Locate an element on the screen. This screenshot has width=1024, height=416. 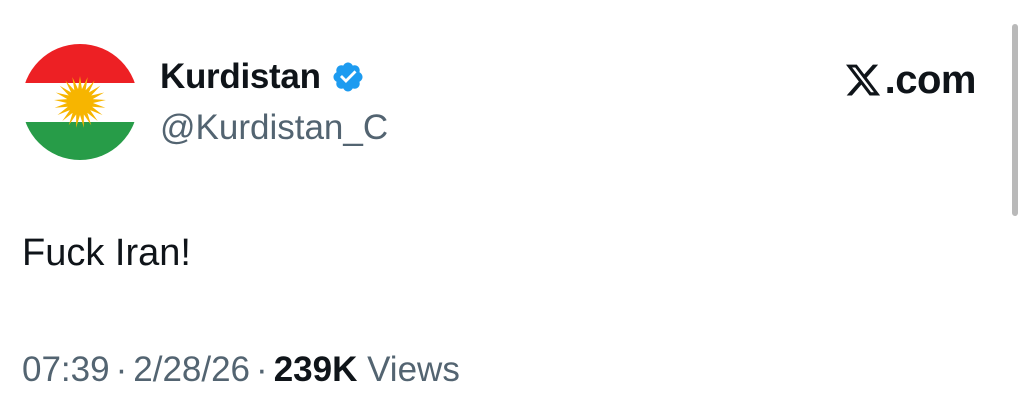
author-display-name: Kurdistan is located at coordinates (240, 77).